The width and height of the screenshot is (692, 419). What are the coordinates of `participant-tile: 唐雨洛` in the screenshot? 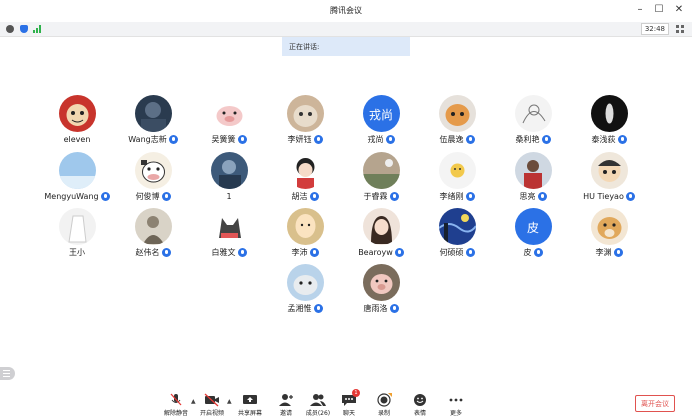 It's located at (381, 289).